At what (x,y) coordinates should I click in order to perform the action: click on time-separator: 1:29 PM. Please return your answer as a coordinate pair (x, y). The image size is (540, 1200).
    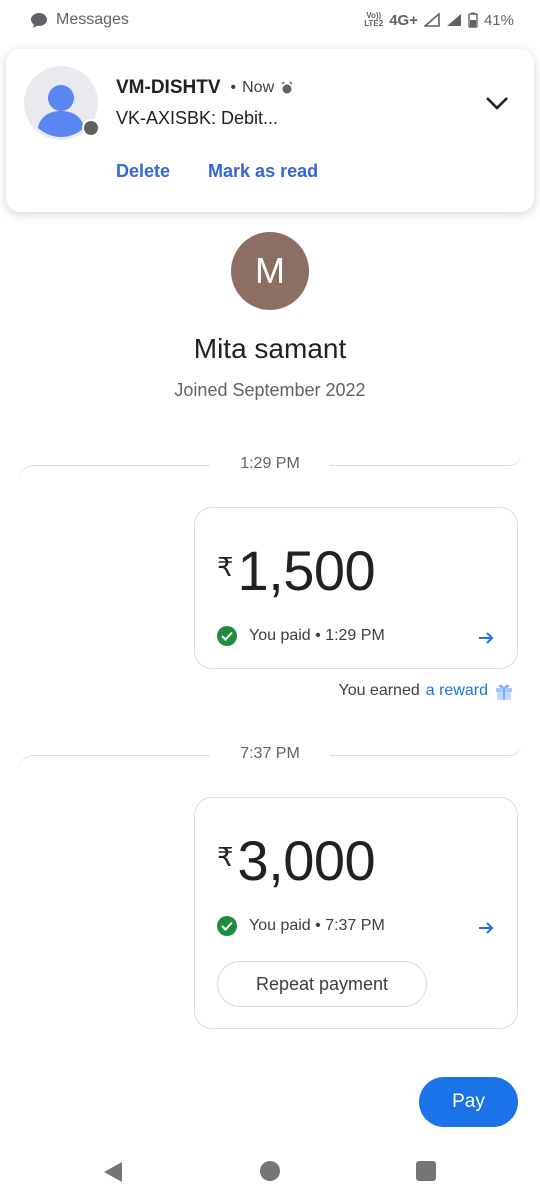
    Looking at the image, I should click on (270, 465).